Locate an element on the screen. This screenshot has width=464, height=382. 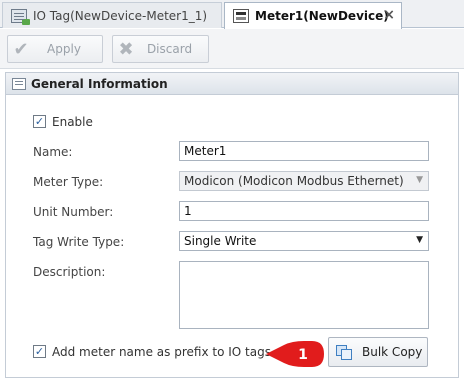
bulk-copy-button: Bulk Copy is located at coordinates (378, 352).